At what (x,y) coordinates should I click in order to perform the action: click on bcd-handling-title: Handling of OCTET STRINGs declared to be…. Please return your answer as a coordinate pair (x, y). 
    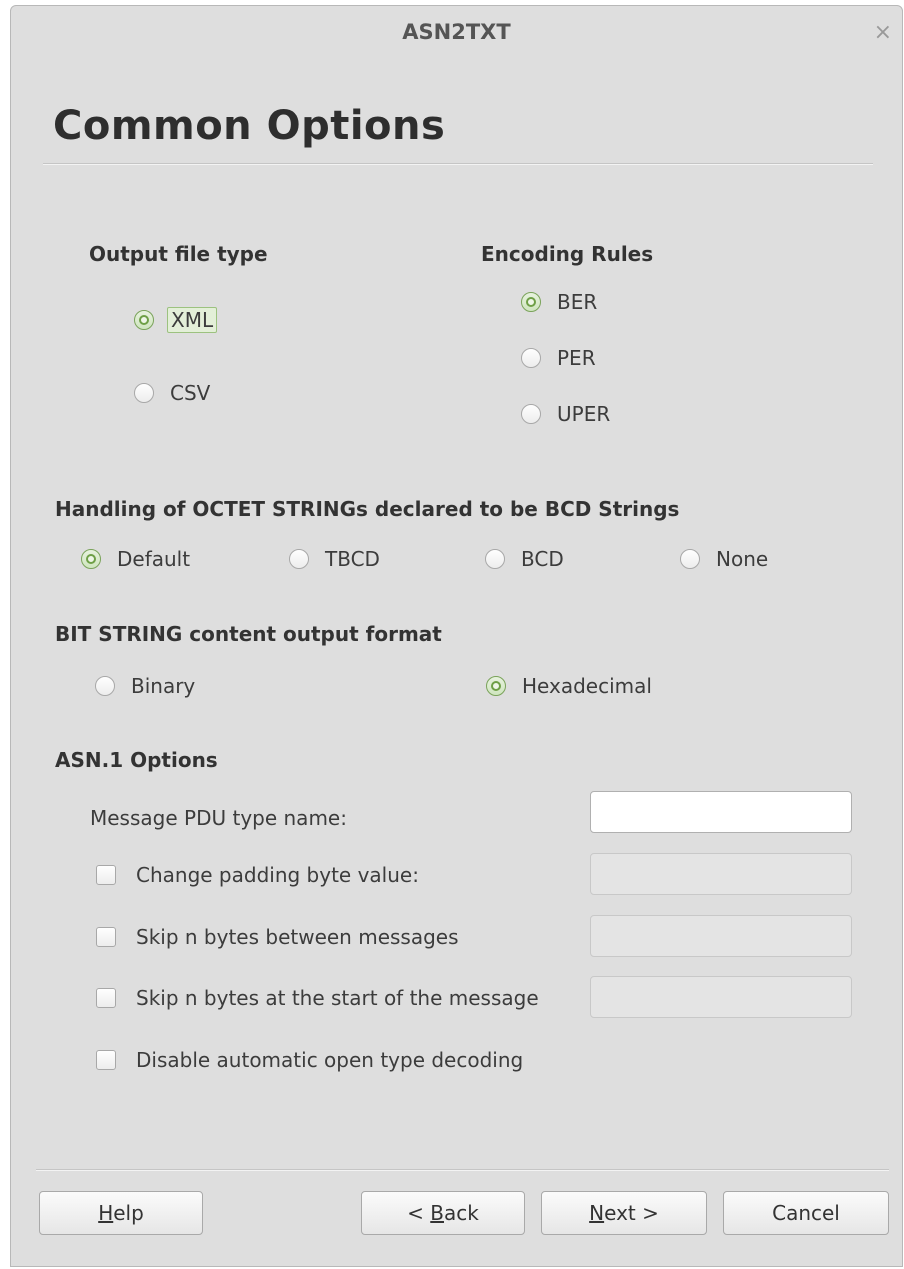
    Looking at the image, I should click on (367, 509).